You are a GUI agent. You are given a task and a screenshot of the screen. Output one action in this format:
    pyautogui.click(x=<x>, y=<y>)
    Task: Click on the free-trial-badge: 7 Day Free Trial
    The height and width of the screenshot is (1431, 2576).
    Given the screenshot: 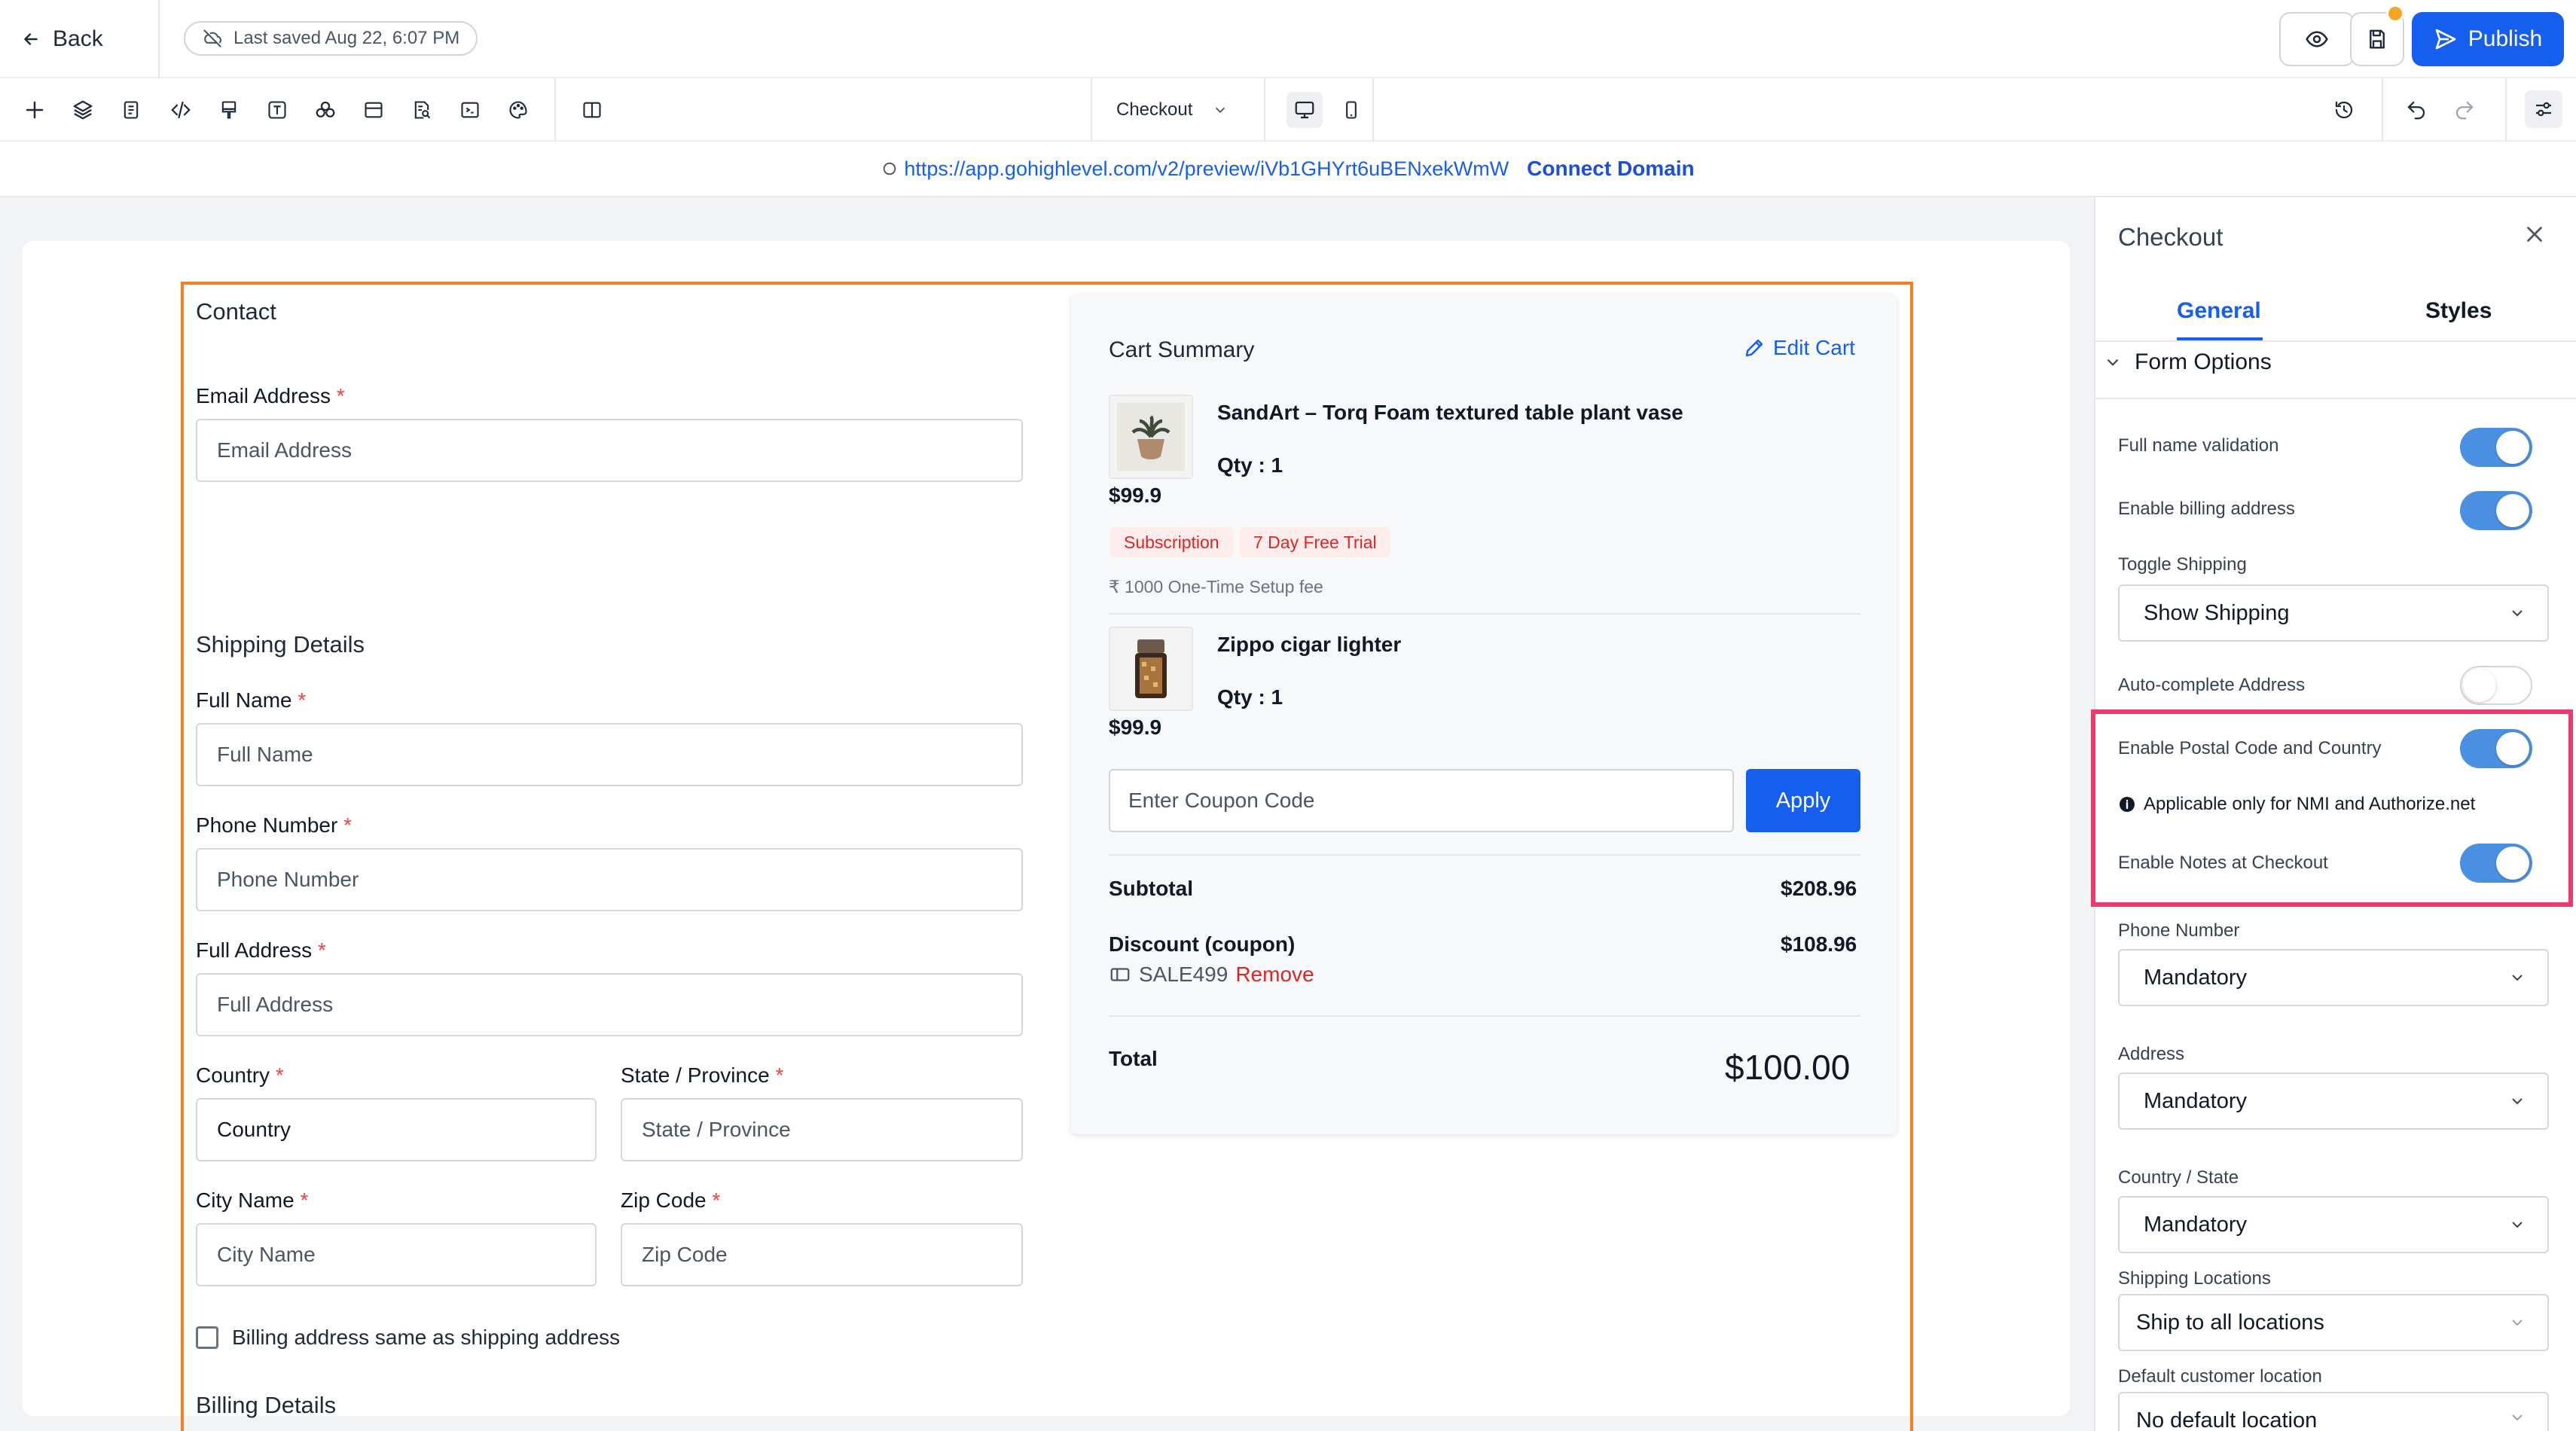 What is the action you would take?
    pyautogui.click(x=1315, y=542)
    